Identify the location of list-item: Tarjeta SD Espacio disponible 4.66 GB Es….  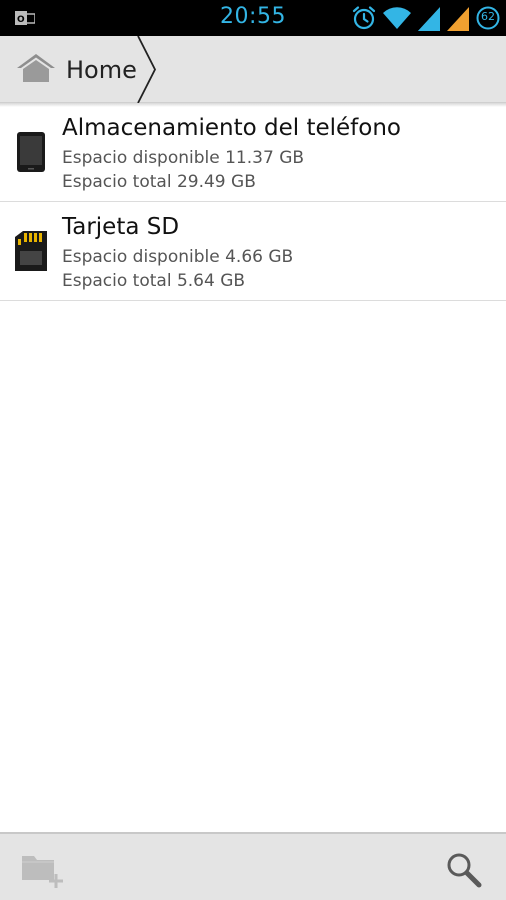
(253, 251).